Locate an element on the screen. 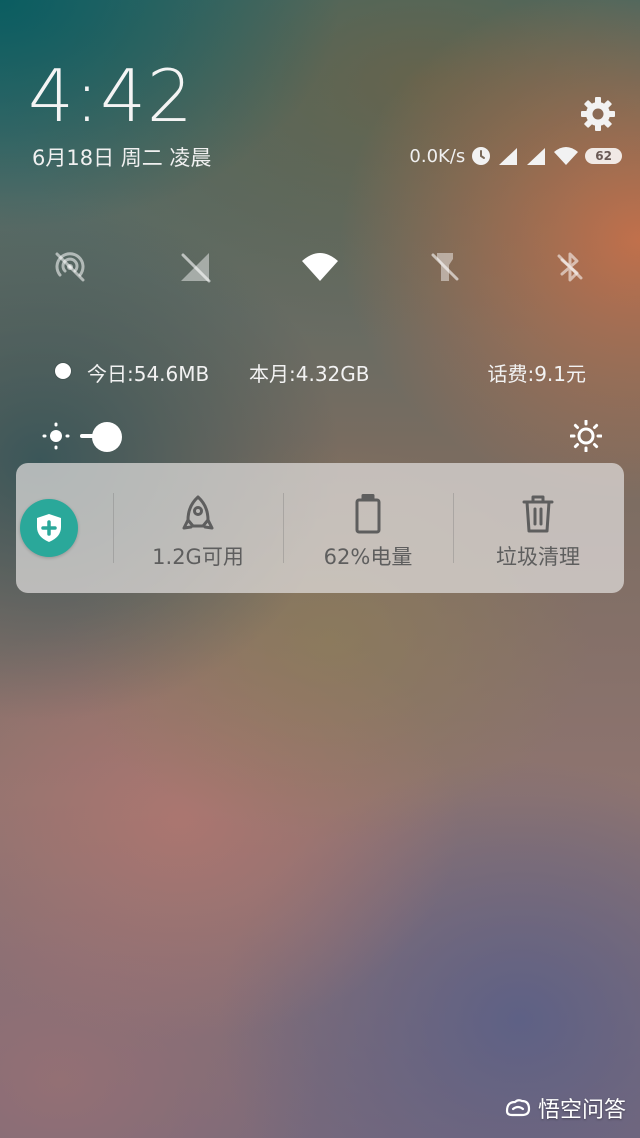 Image resolution: width=640 pixels, height=1138 pixels. battery-icon is located at coordinates (368, 514).